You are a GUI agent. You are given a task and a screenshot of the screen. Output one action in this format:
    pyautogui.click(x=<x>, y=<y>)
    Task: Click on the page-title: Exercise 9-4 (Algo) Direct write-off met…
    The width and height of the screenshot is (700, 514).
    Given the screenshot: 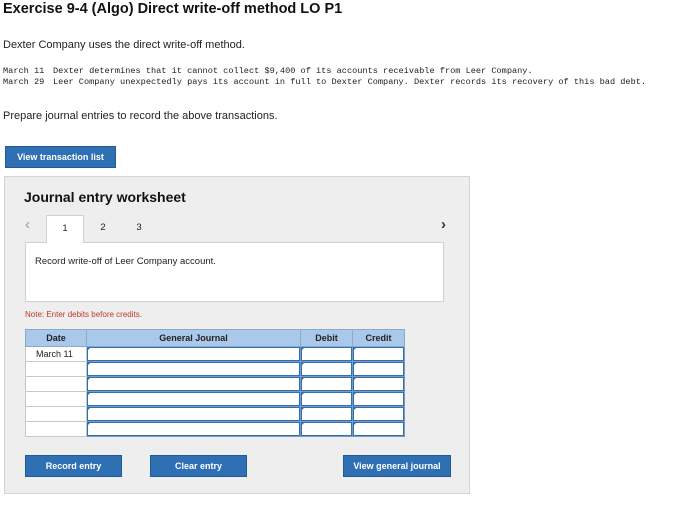 What is the action you would take?
    pyautogui.click(x=173, y=9)
    